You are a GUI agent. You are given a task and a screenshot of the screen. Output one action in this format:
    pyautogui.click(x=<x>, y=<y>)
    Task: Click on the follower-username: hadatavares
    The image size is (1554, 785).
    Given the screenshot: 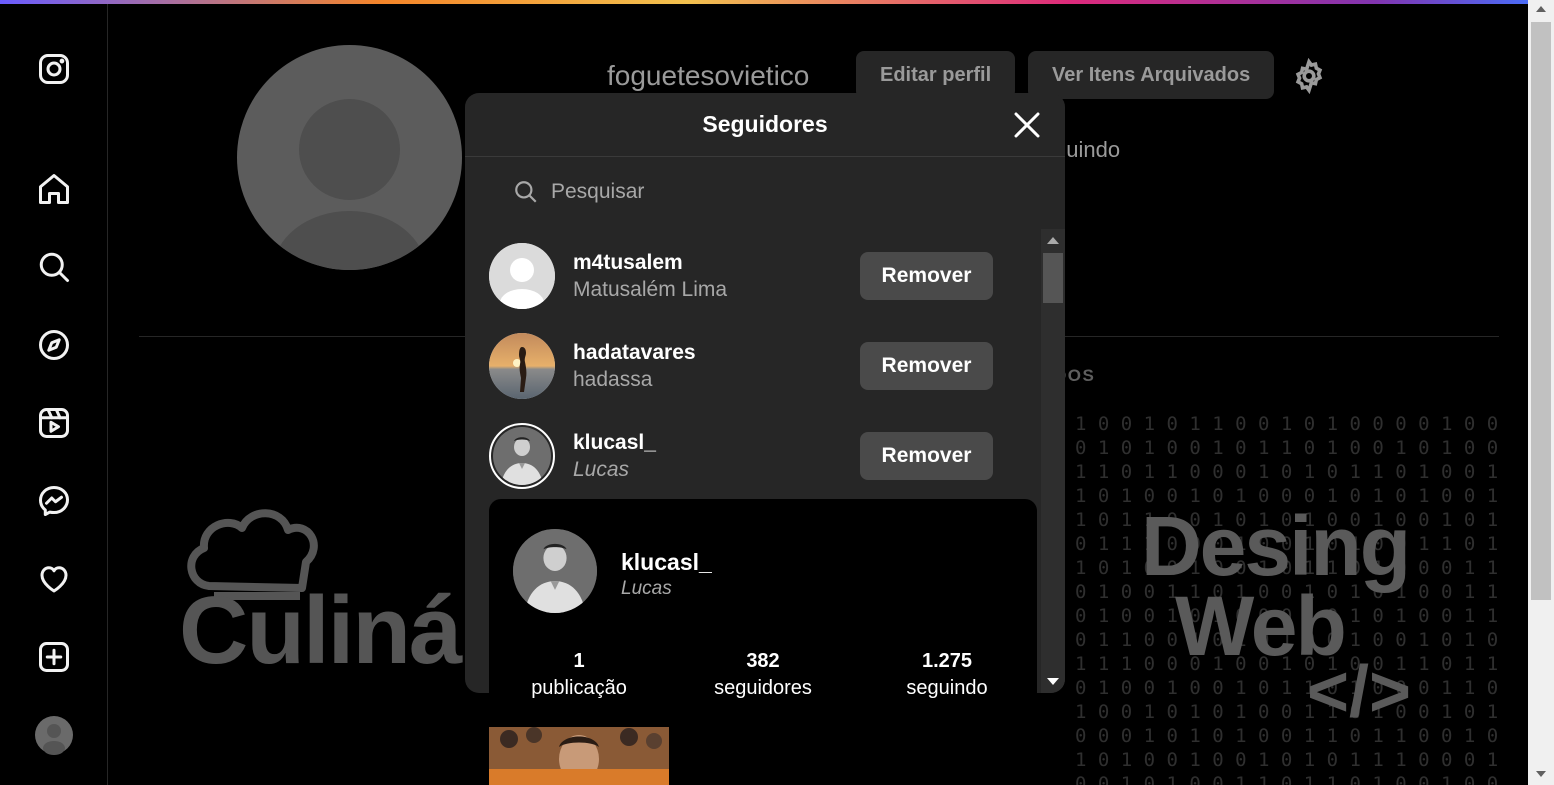 What is the action you would take?
    pyautogui.click(x=634, y=353)
    